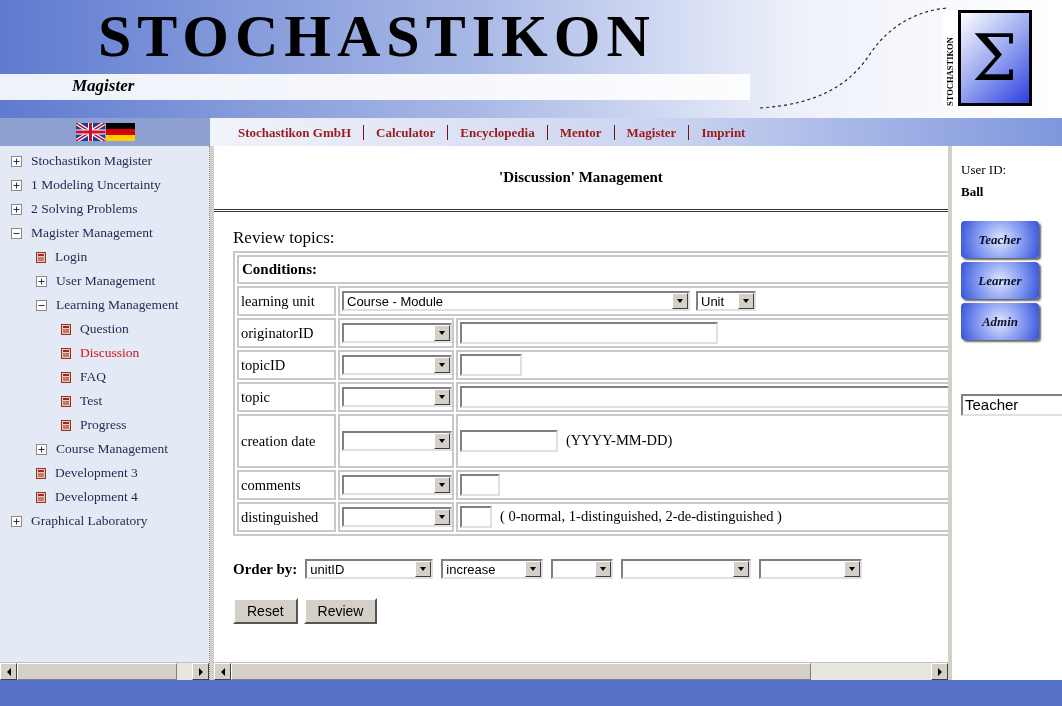 This screenshot has width=1062, height=706. What do you see at coordinates (92, 233) in the screenshot?
I see `tree-item: Magister Management` at bounding box center [92, 233].